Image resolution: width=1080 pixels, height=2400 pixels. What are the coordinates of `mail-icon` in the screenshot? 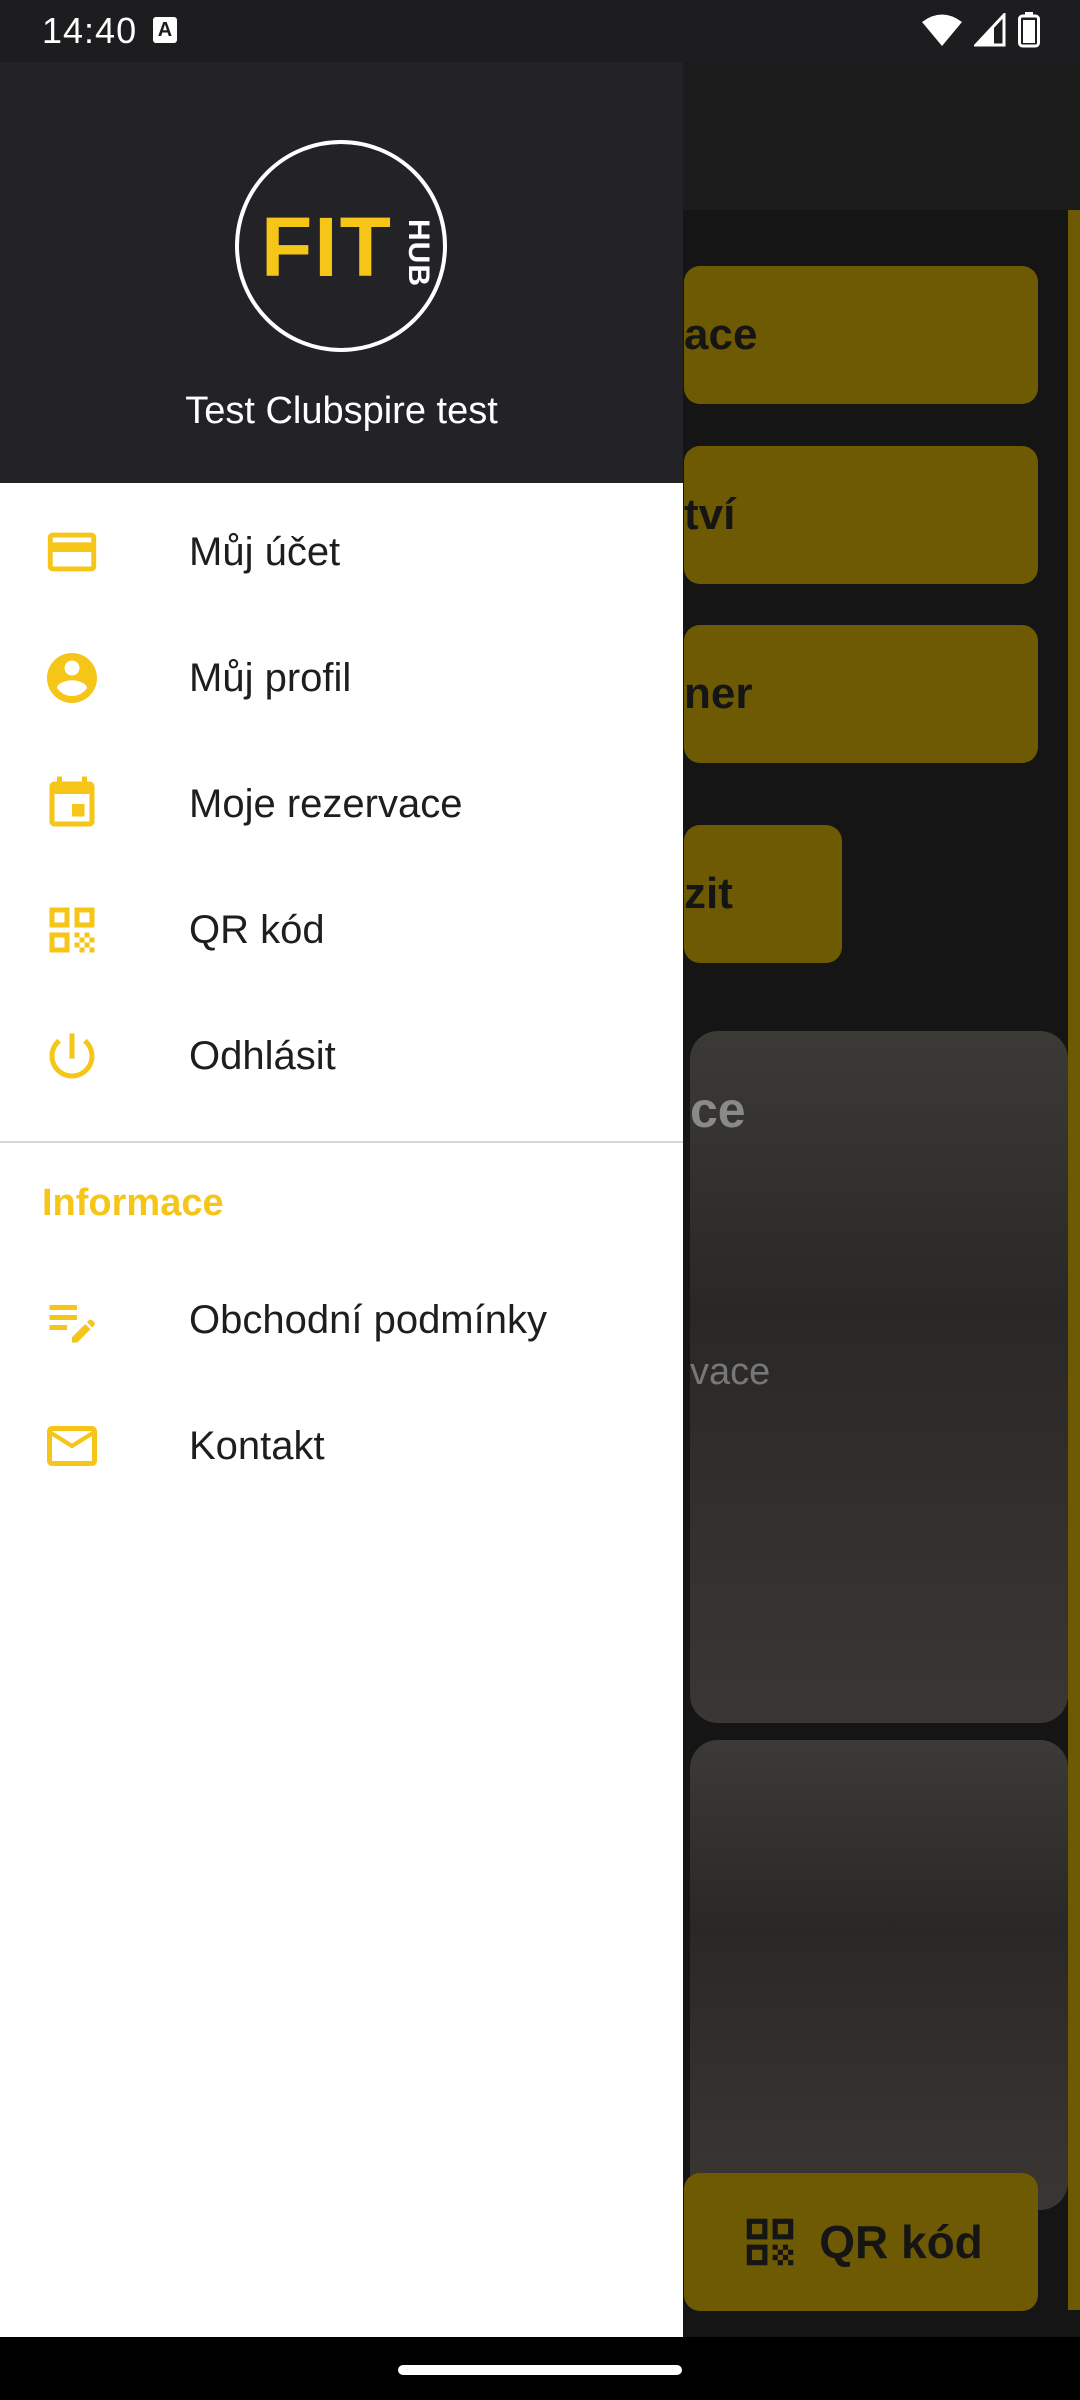 It's located at (72, 1446).